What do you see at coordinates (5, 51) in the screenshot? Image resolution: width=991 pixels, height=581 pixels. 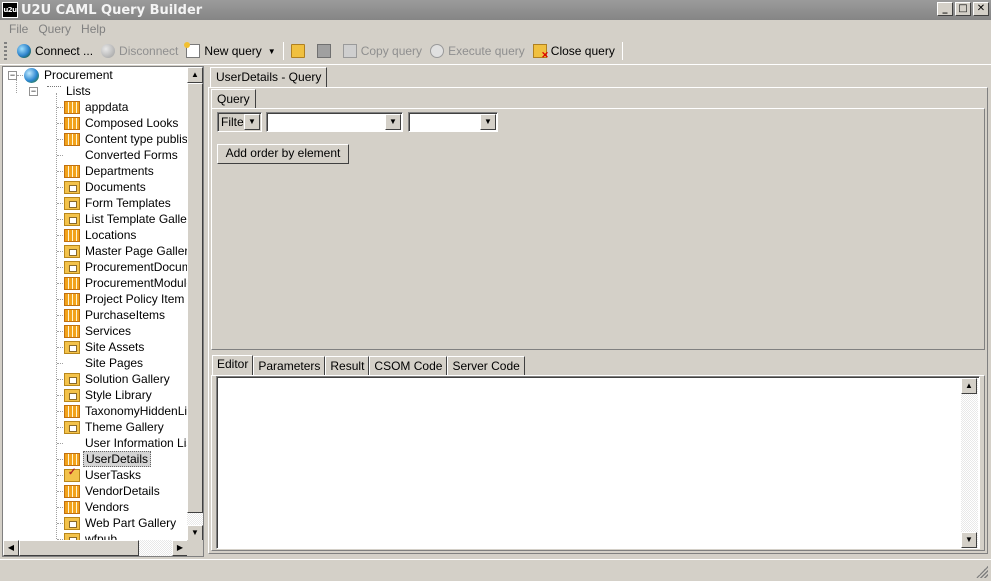 I see `toolbar-grip` at bounding box center [5, 51].